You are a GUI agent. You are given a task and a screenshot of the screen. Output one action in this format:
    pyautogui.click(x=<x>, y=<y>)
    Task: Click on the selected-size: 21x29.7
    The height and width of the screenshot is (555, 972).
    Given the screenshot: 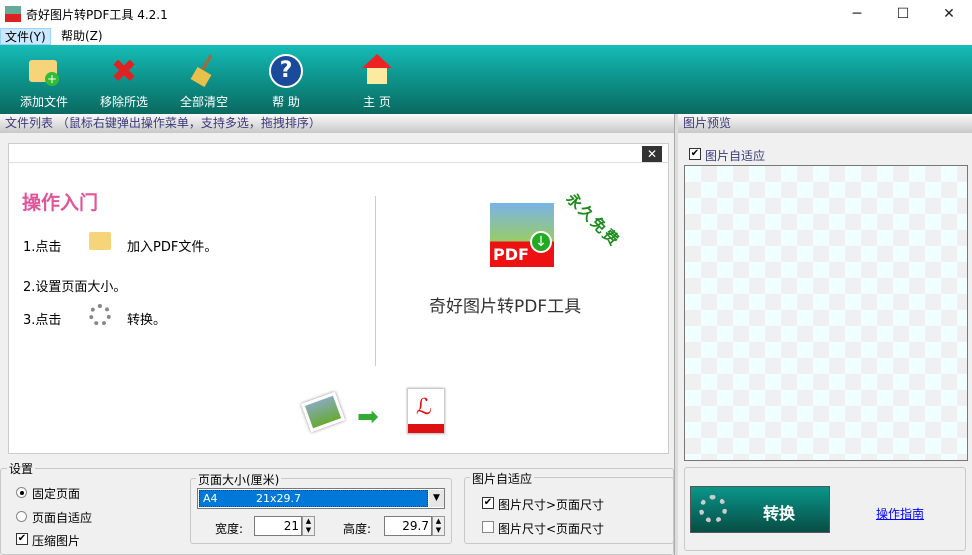 What is the action you would take?
    pyautogui.click(x=278, y=498)
    